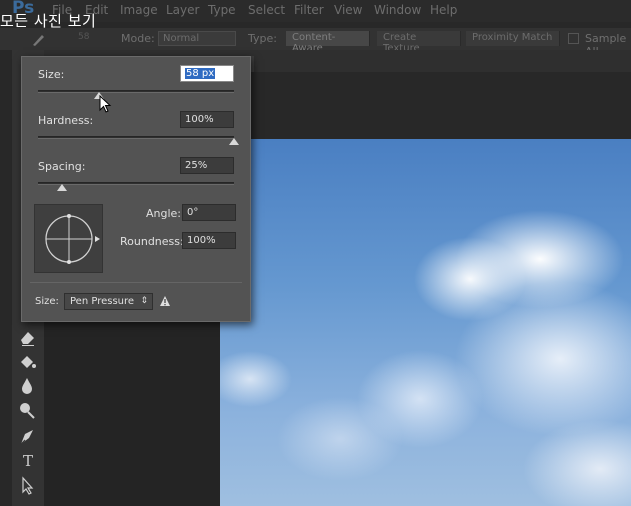 This screenshot has width=631, height=506. Describe the element at coordinates (573, 38) in the screenshot. I see `sample-all-checkbox` at that location.